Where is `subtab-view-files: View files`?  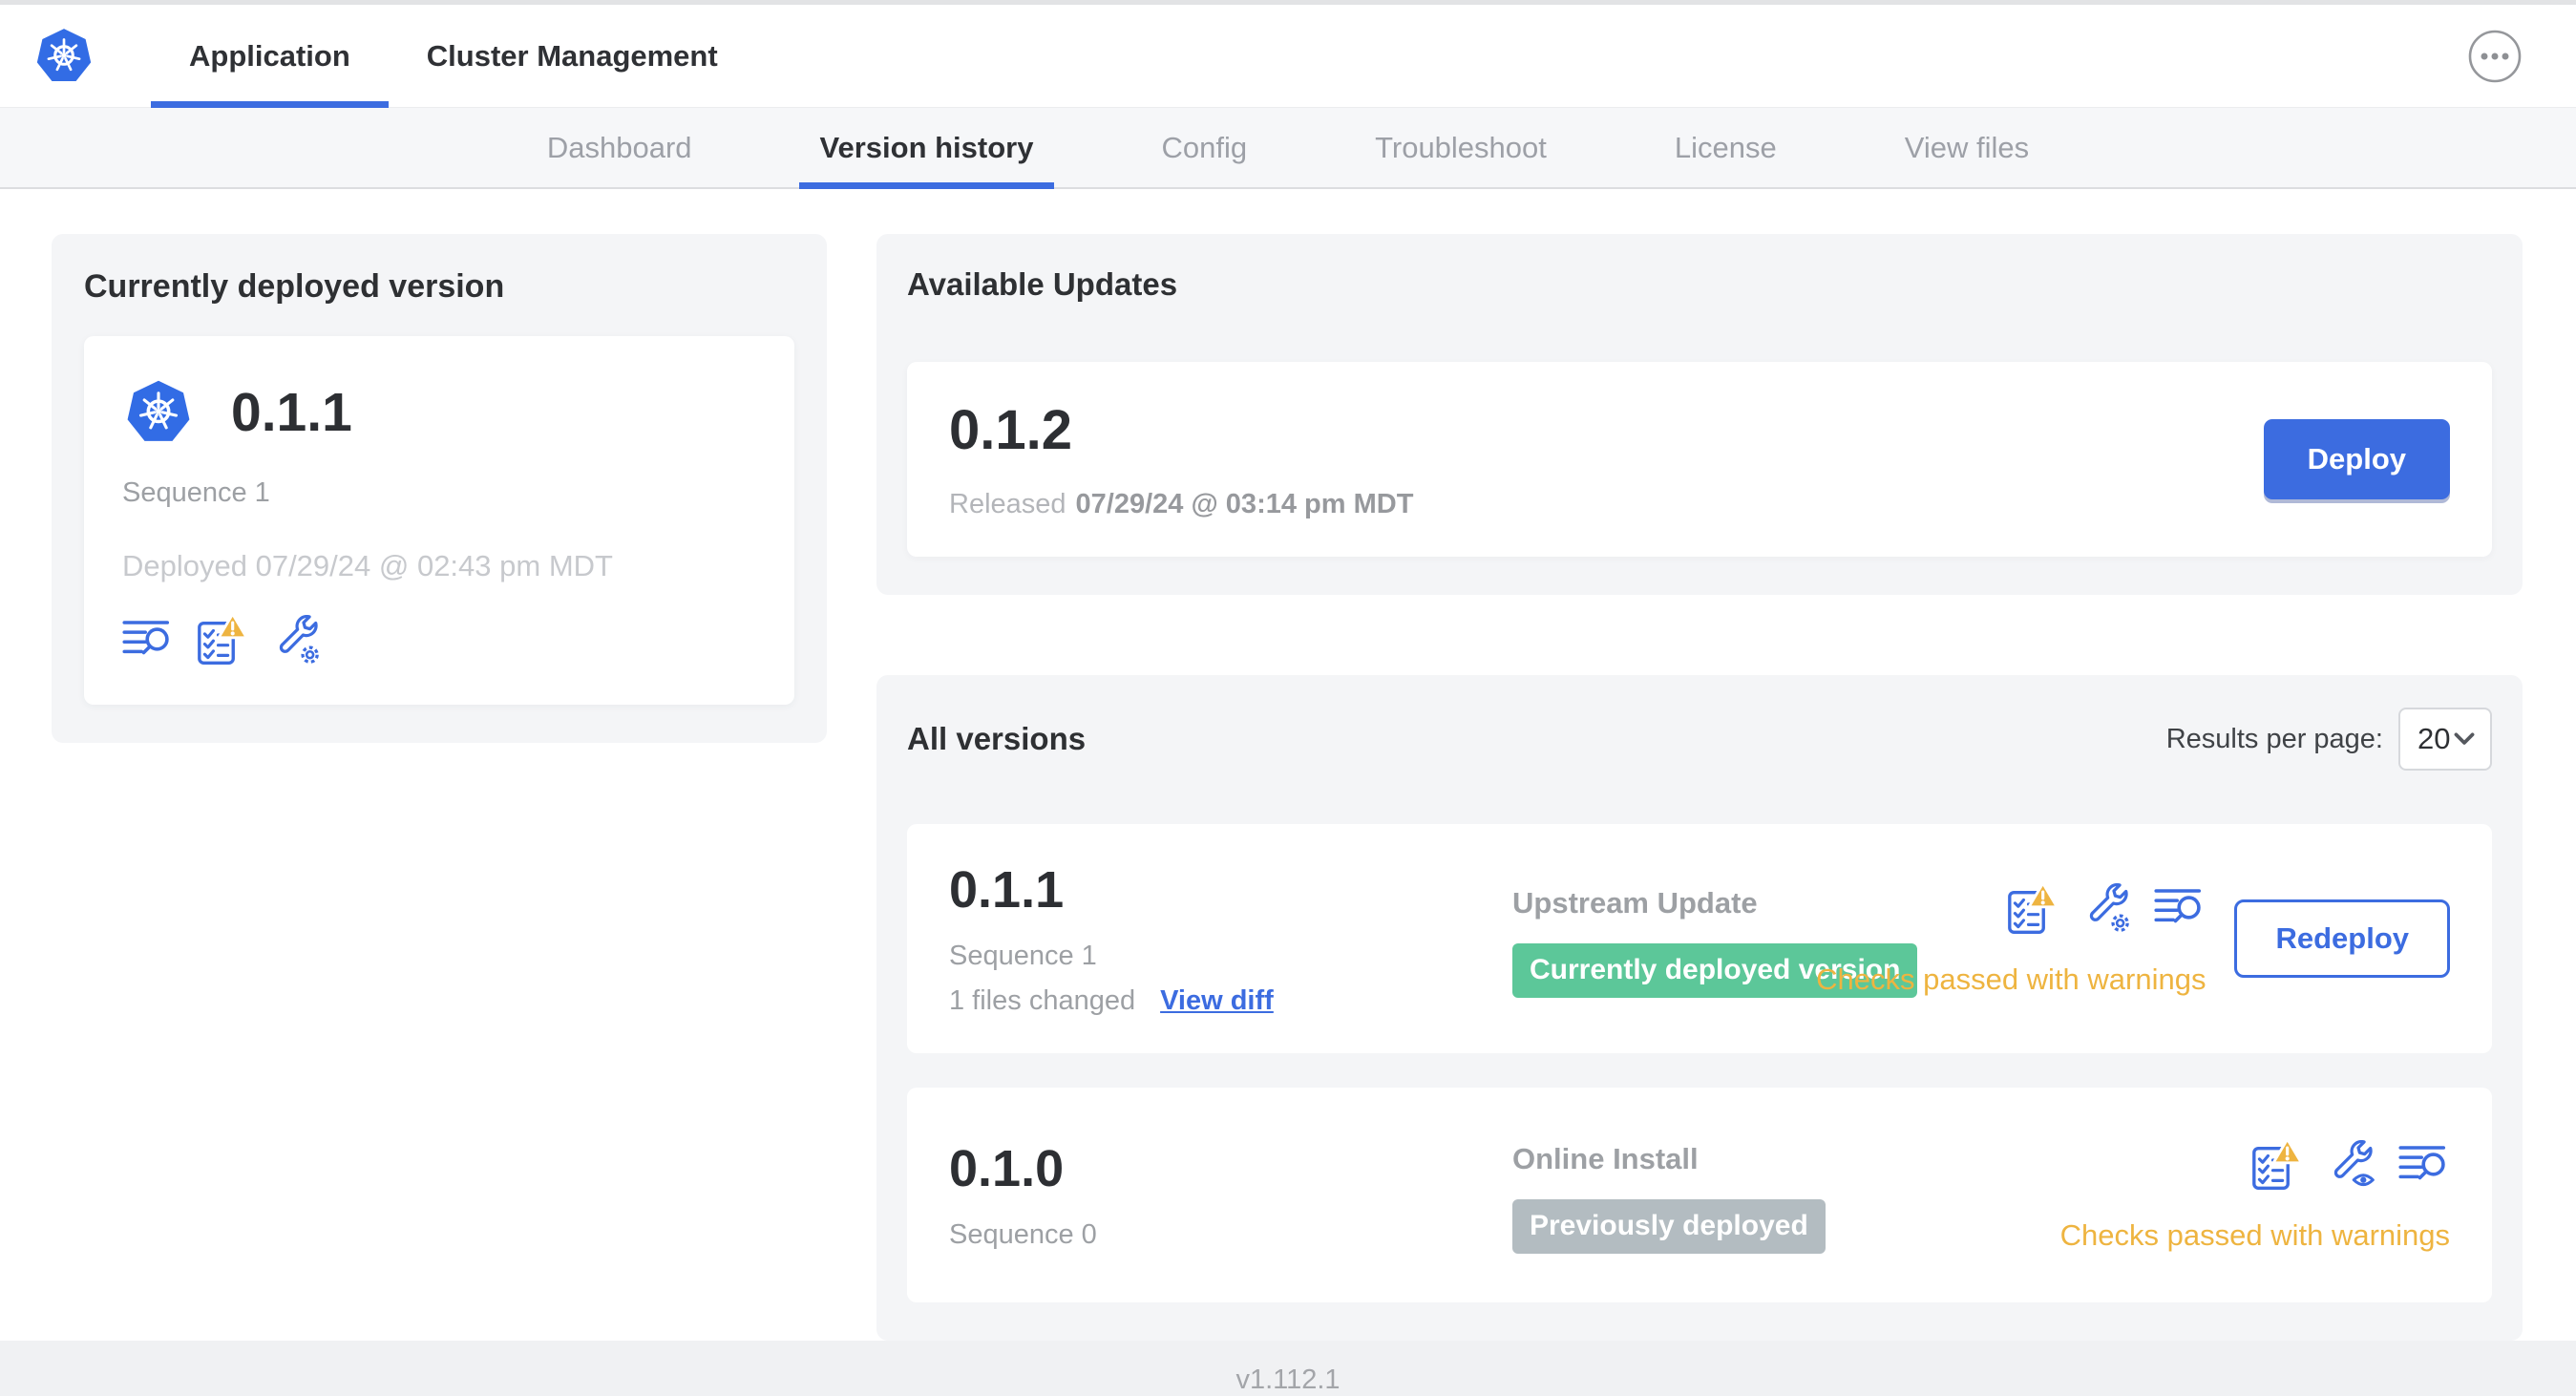
subtab-view-files: View files is located at coordinates (1967, 147).